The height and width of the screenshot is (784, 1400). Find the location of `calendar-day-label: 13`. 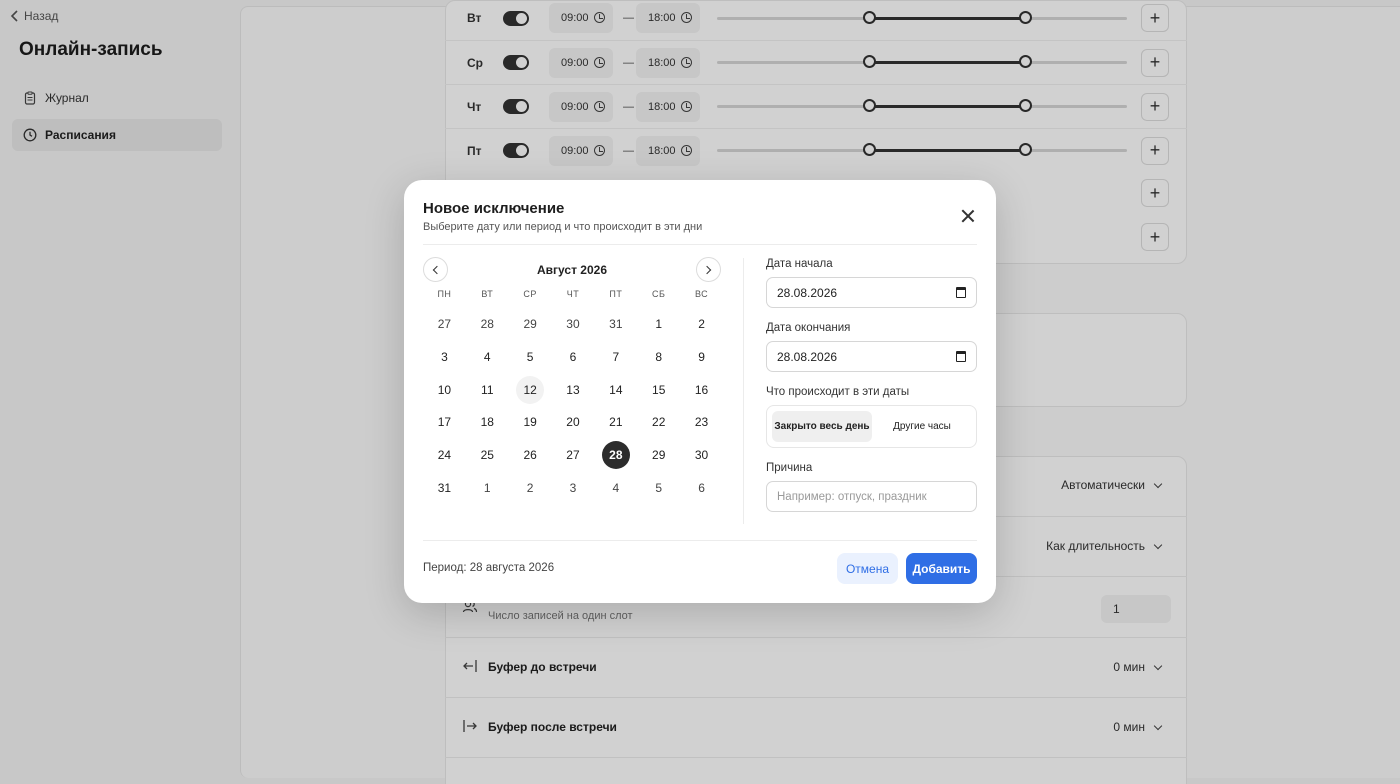

calendar-day-label: 13 is located at coordinates (573, 389).